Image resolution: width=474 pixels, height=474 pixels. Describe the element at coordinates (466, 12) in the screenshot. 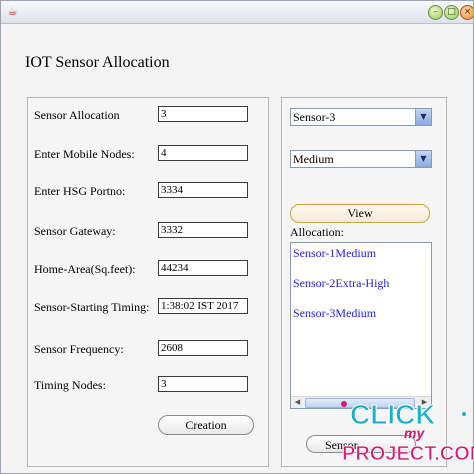

I see `close-button: ×` at that location.